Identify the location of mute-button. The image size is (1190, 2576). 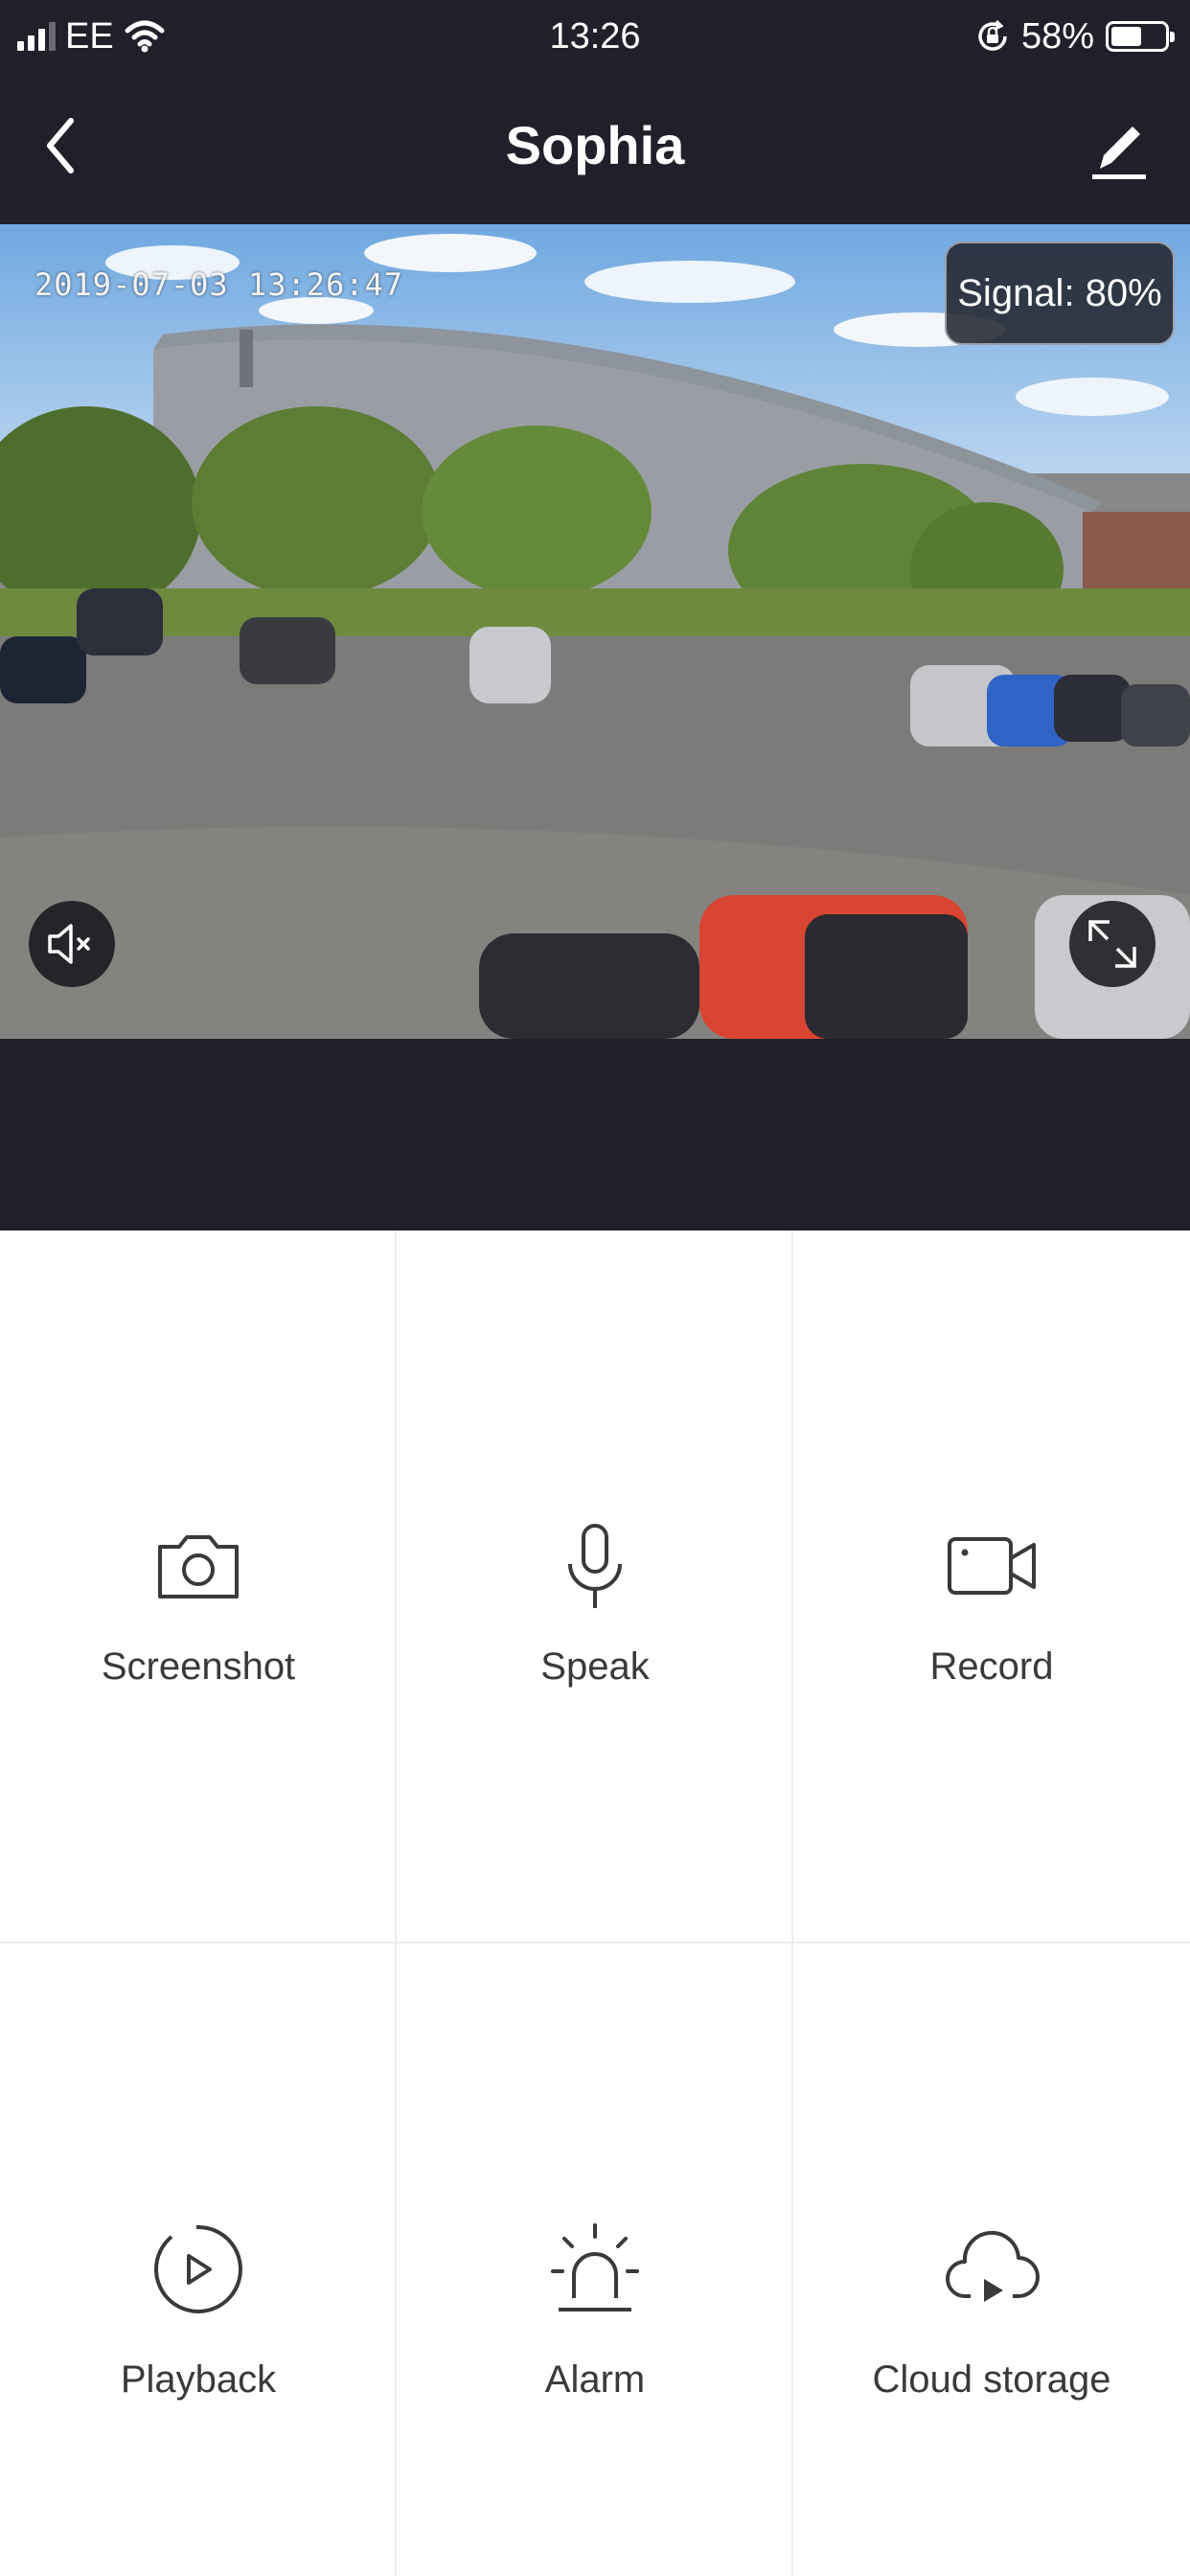
(72, 944).